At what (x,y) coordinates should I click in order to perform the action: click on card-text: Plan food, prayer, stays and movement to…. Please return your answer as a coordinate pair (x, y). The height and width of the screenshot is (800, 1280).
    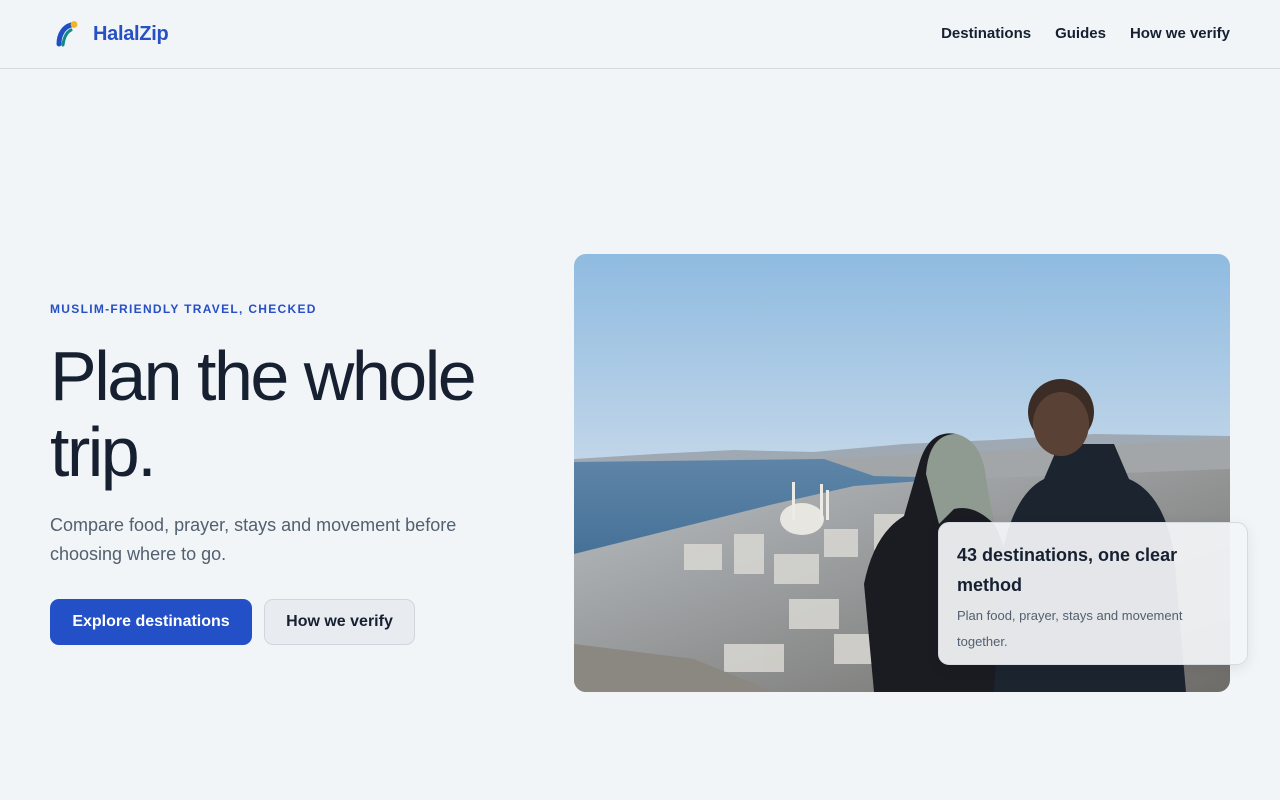
    Looking at the image, I should click on (1070, 628).